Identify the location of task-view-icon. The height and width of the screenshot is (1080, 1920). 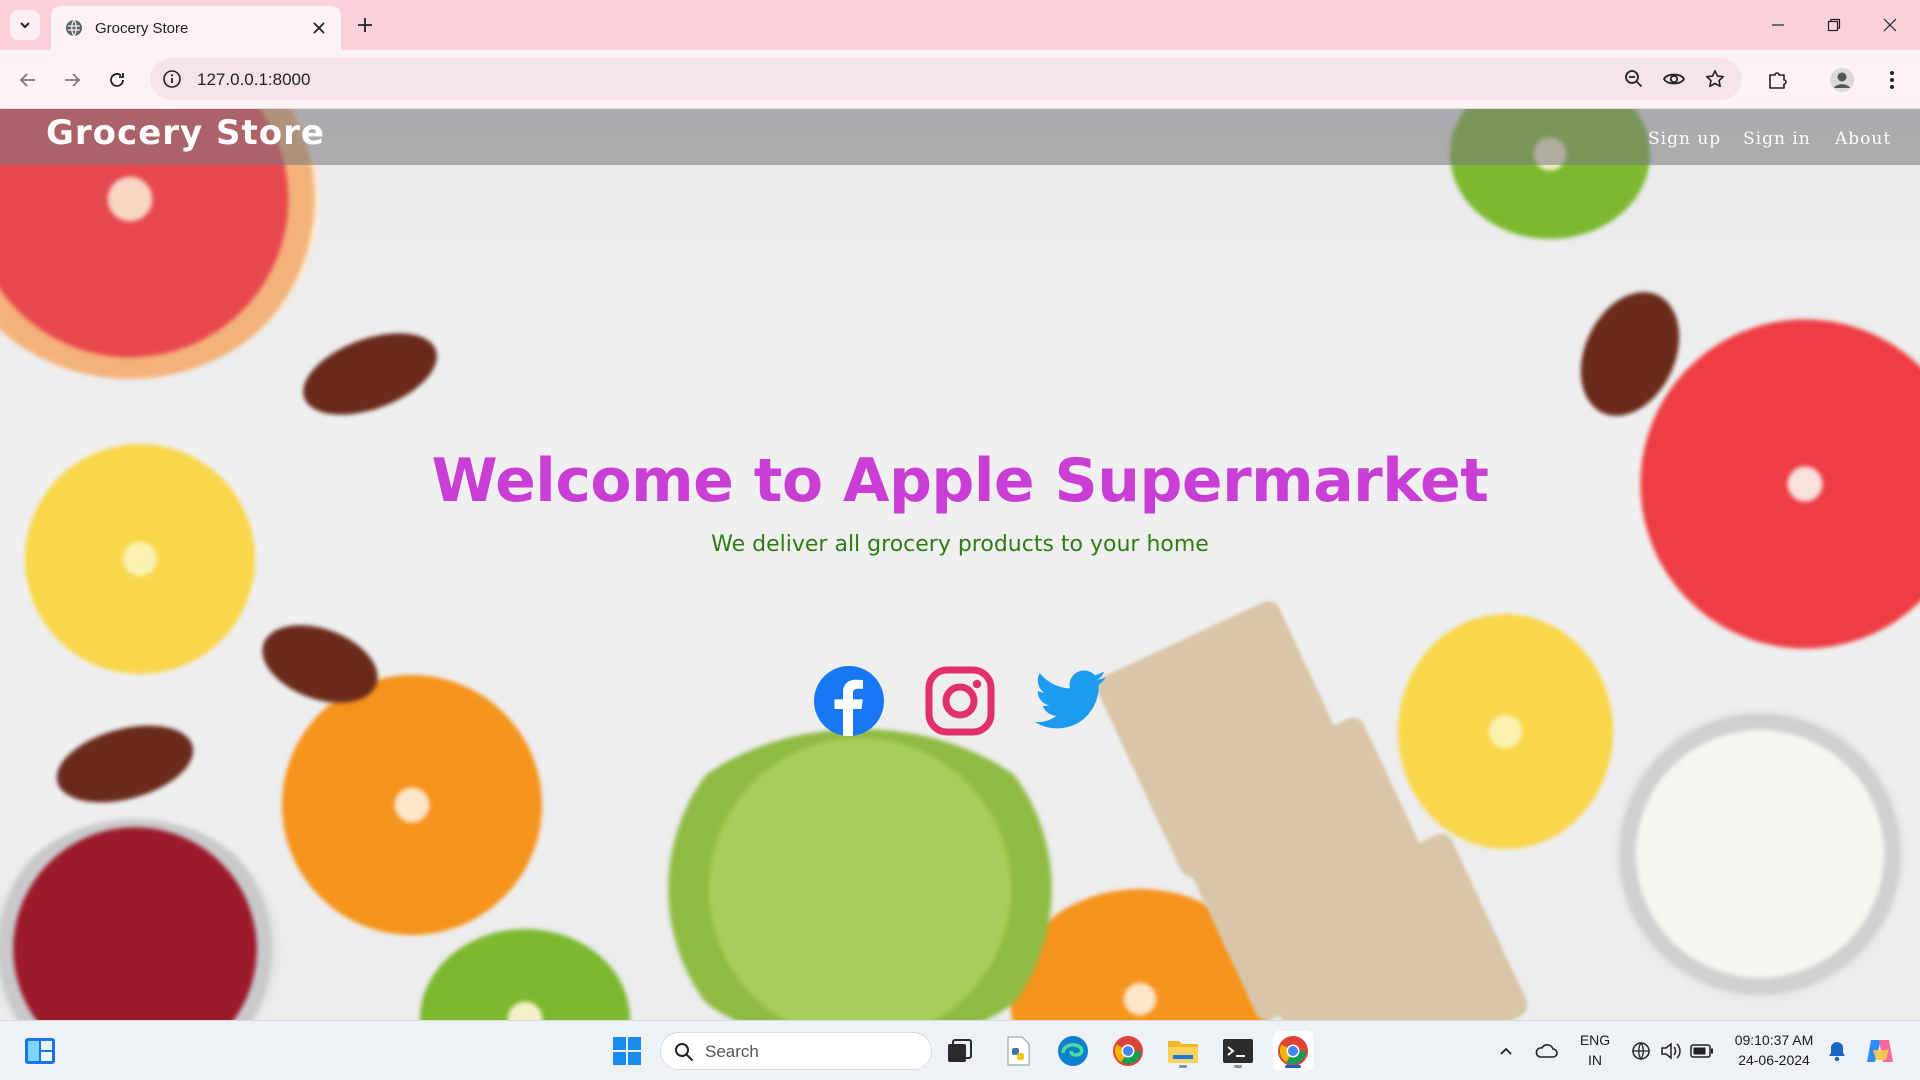
(960, 1050).